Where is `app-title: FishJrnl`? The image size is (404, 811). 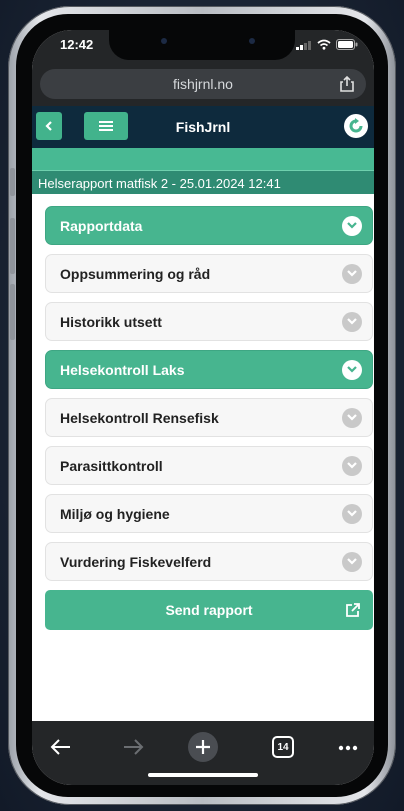
app-title: FishJrnl is located at coordinates (203, 127).